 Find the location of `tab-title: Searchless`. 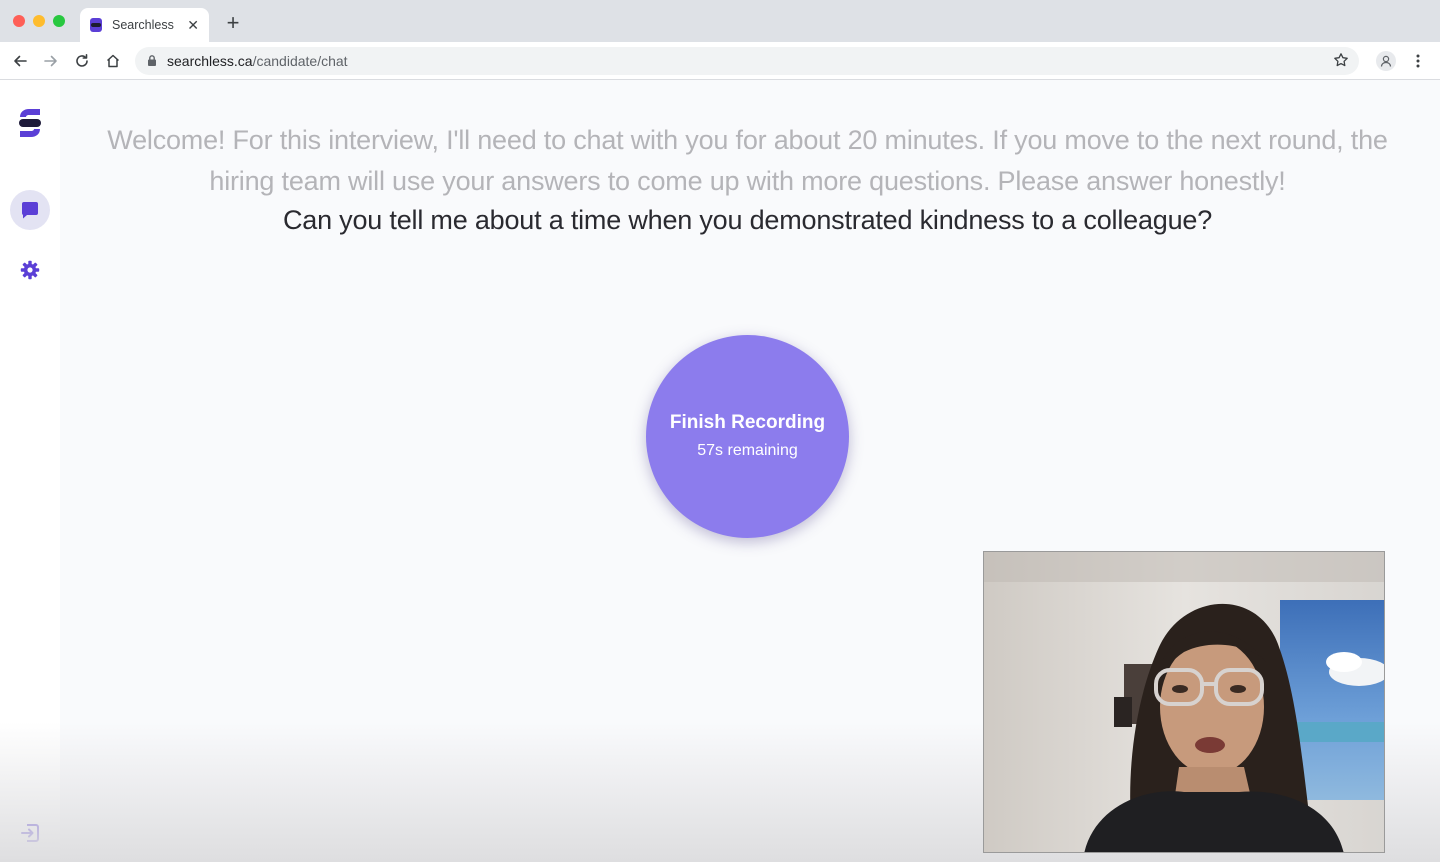

tab-title: Searchless is located at coordinates (143, 25).